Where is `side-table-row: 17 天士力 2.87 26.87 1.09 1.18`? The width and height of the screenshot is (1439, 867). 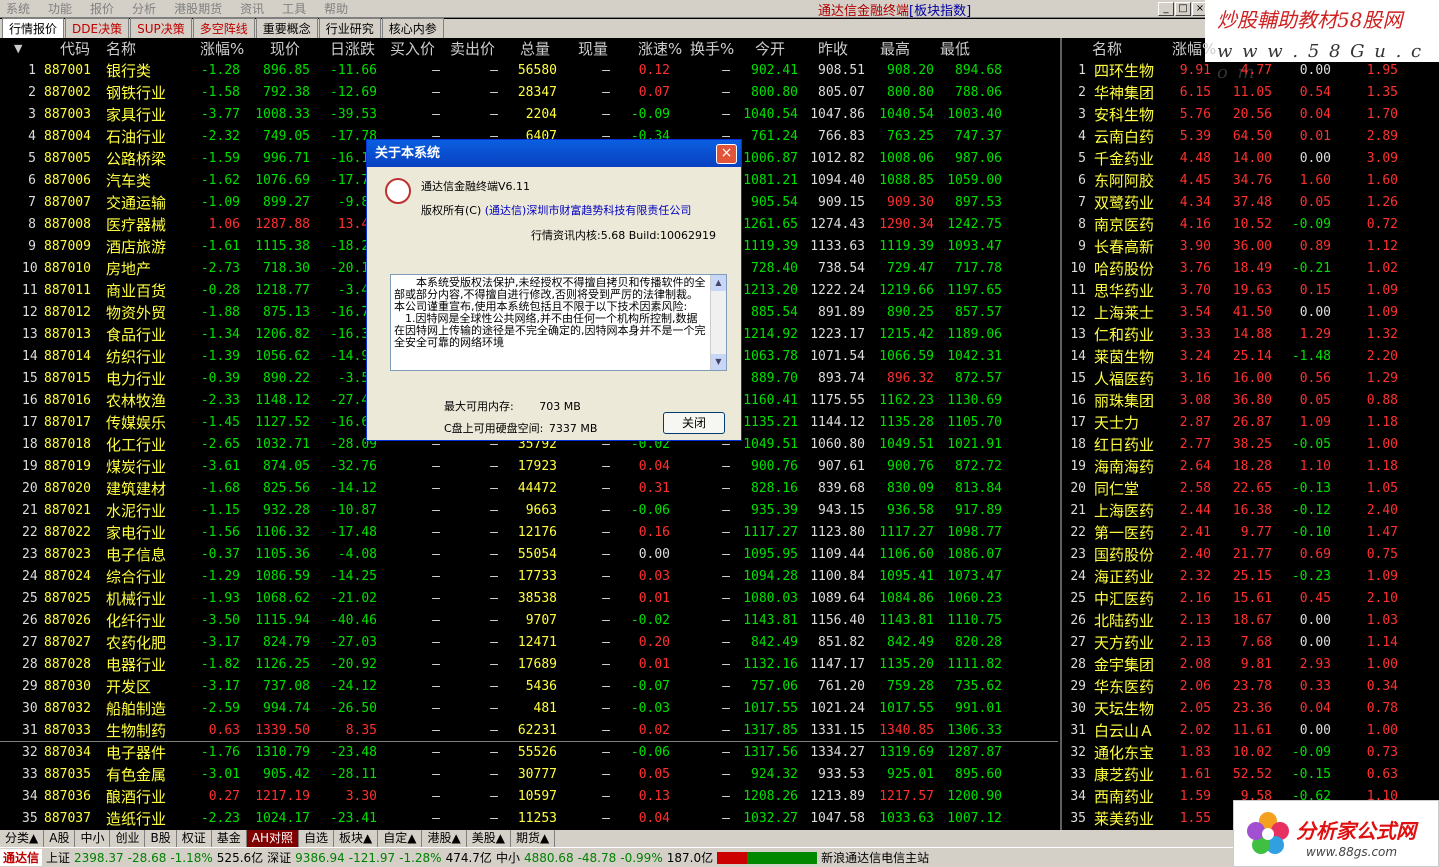
side-table-row: 17 天士力 2.87 26.87 1.09 1.18 is located at coordinates (1250, 423).